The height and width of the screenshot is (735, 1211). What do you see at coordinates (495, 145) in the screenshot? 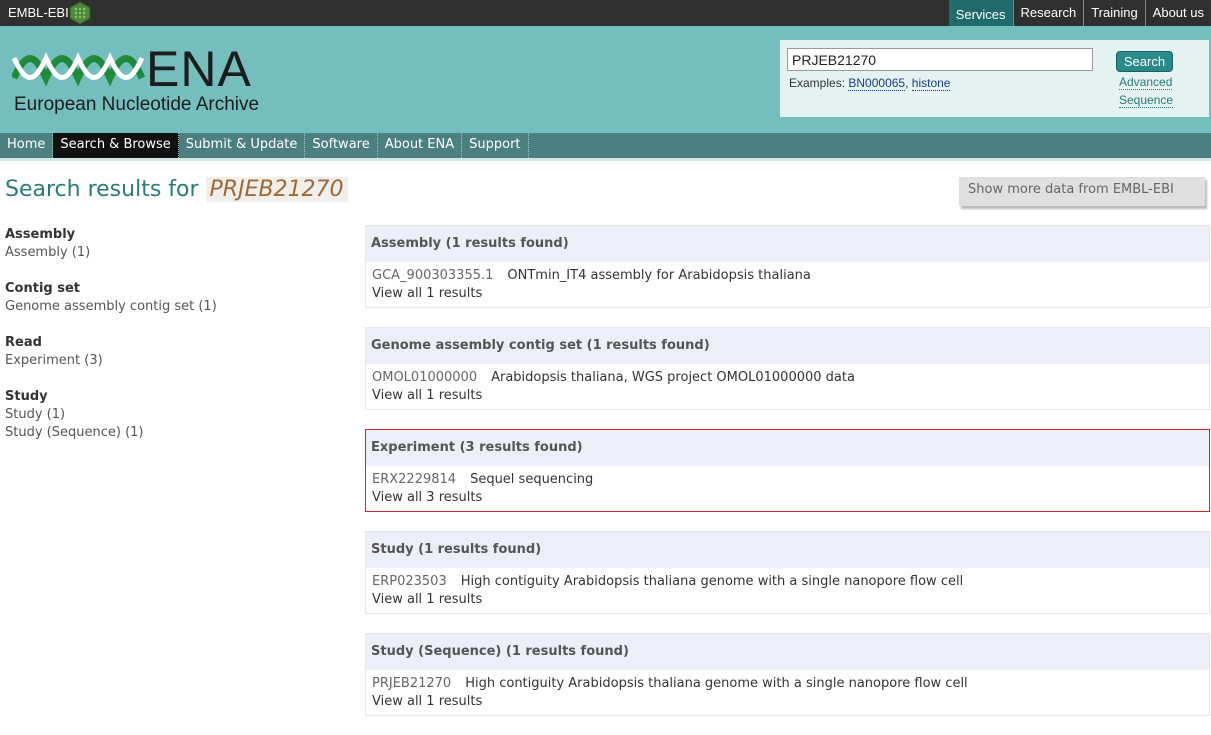
I see `nav-support: Support` at bounding box center [495, 145].